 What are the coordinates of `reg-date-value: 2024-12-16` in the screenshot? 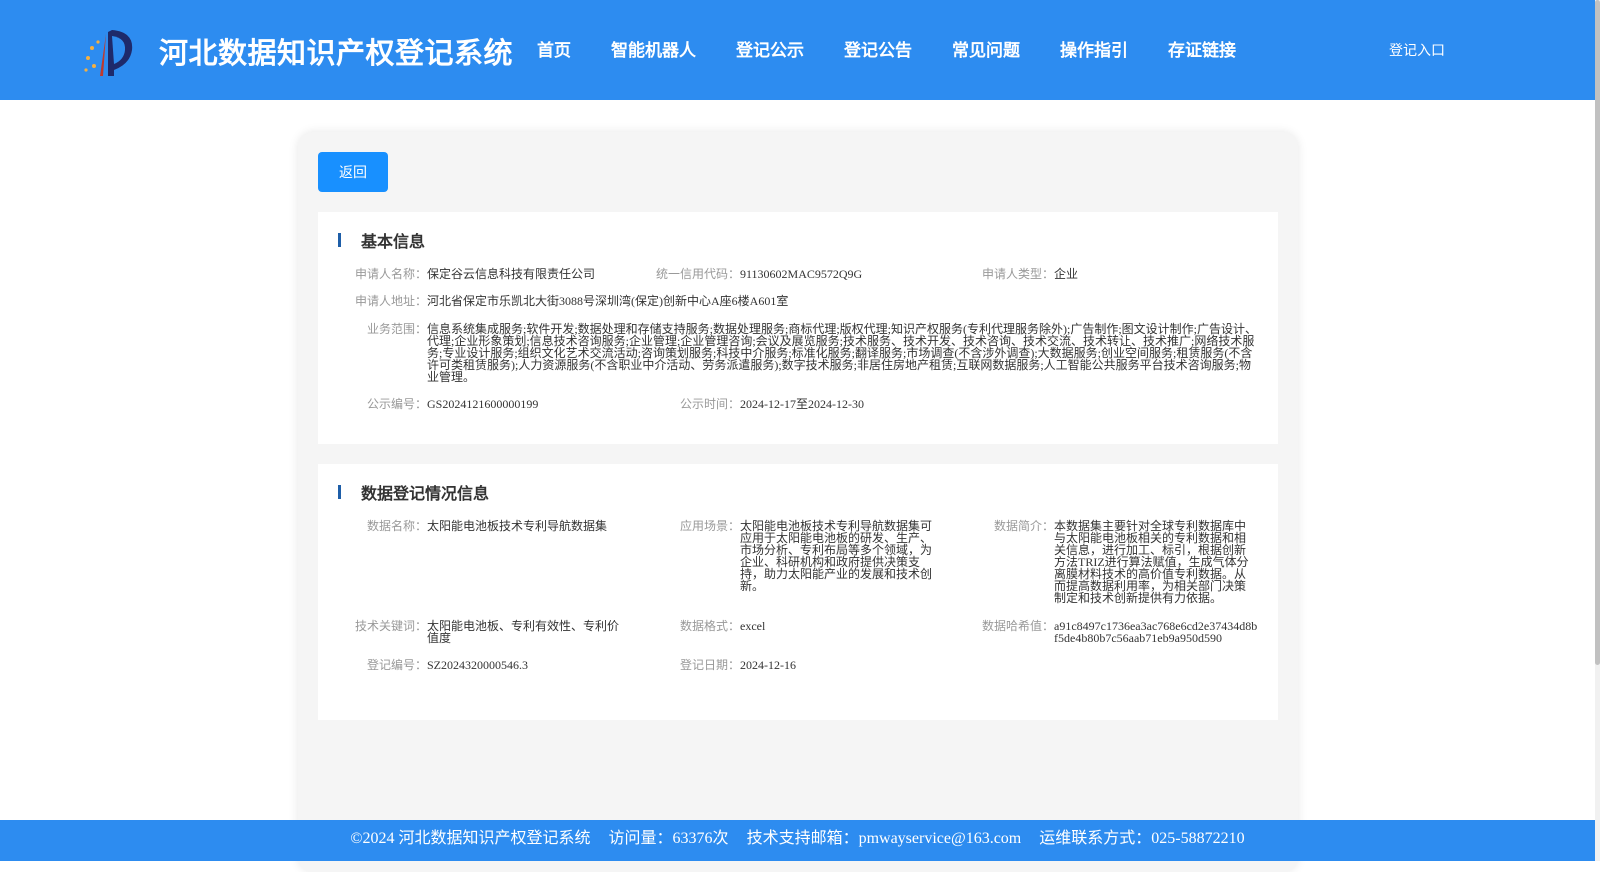 It's located at (768, 665).